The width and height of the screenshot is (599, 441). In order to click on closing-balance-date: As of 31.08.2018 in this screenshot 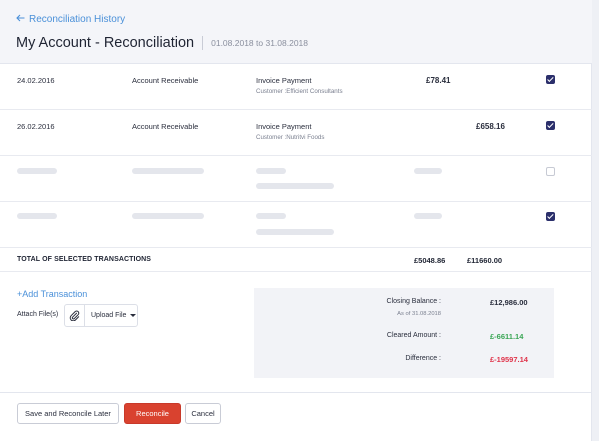, I will do `click(419, 314)`.